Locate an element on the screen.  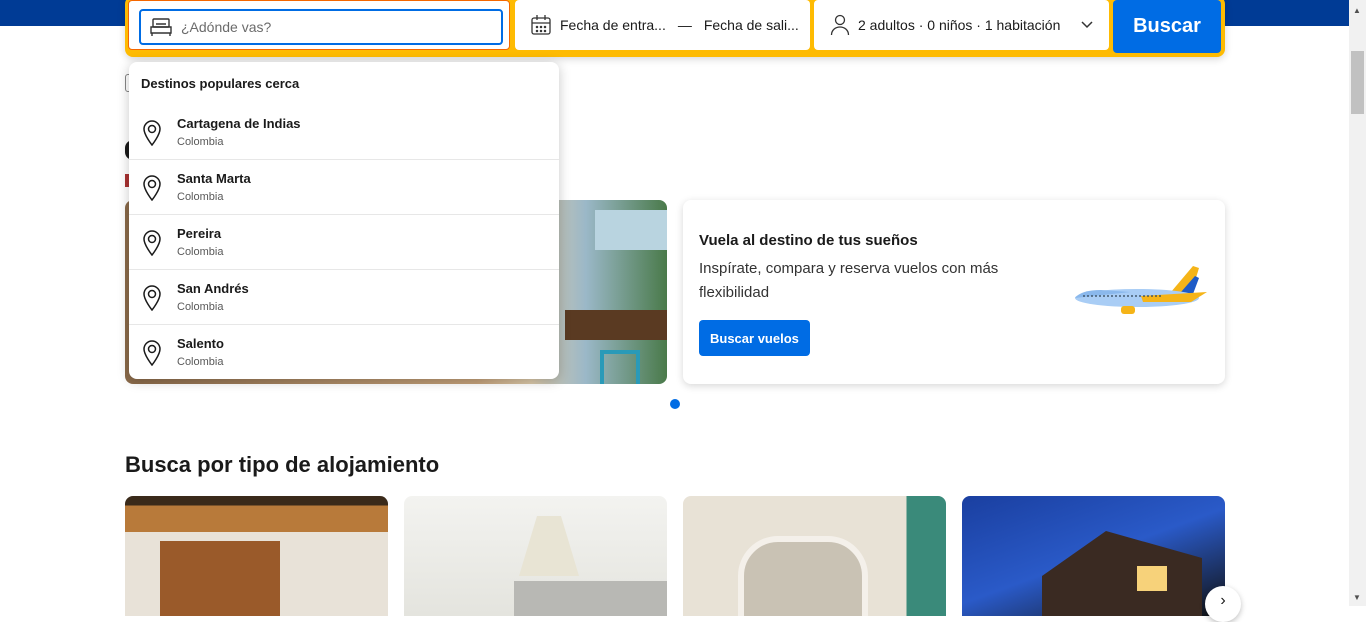
chevron-right-icon: › is located at coordinates (1223, 600).